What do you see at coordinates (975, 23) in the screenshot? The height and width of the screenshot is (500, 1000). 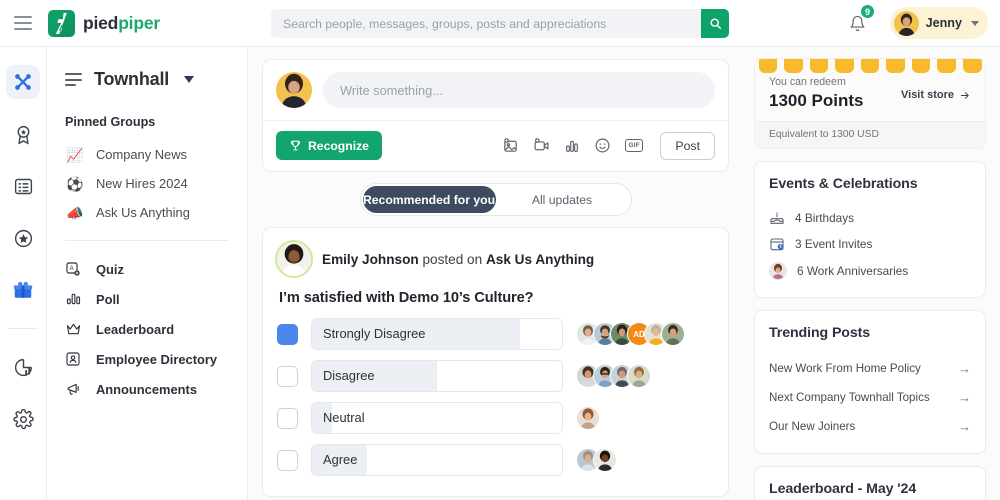 I see `chevron-down-icon` at bounding box center [975, 23].